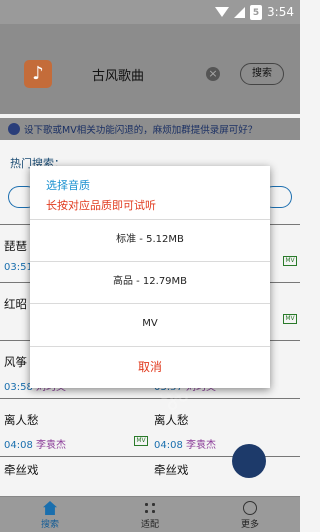 The width and height of the screenshot is (320, 532). I want to click on song-duration: 03:58, so click(18, 387).